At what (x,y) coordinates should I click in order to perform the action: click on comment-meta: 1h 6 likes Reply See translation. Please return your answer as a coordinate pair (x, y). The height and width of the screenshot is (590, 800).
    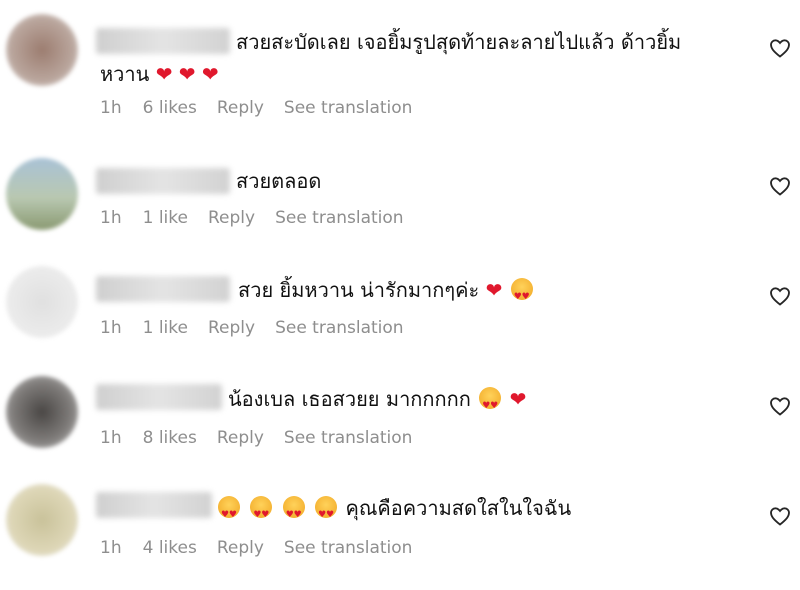
    Looking at the image, I should click on (266, 108).